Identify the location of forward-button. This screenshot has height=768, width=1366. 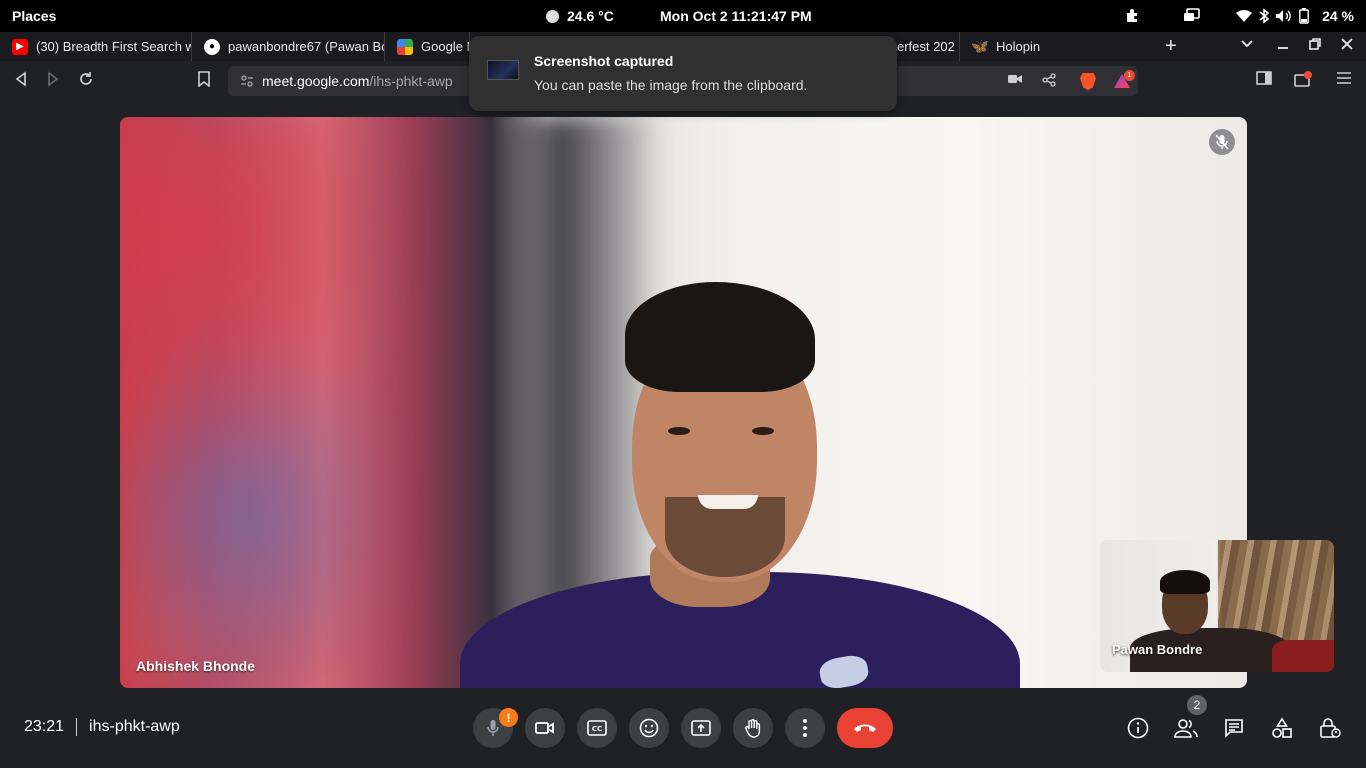
(53, 79).